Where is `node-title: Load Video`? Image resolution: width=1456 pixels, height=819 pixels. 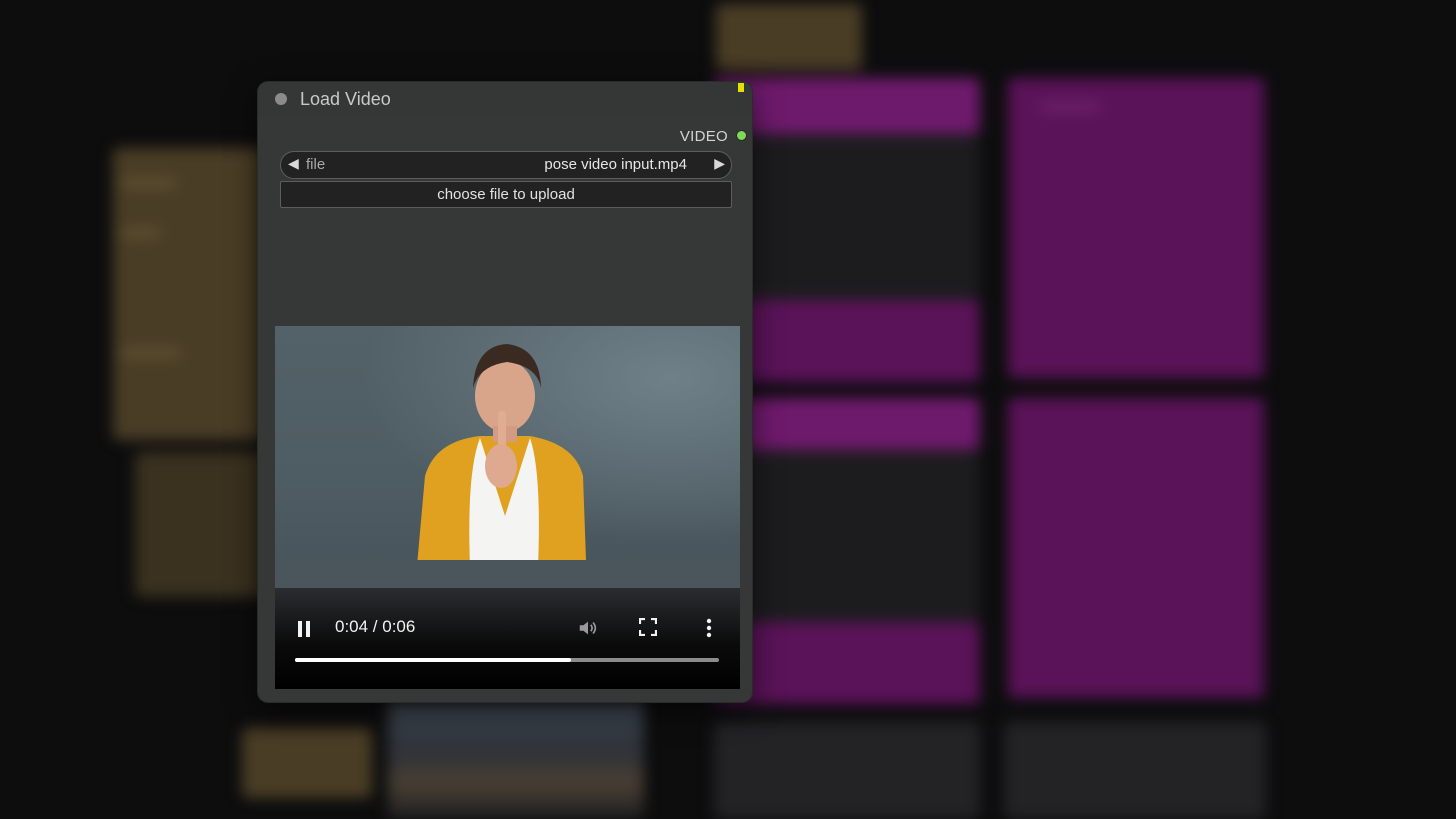
node-title: Load Video is located at coordinates (345, 99).